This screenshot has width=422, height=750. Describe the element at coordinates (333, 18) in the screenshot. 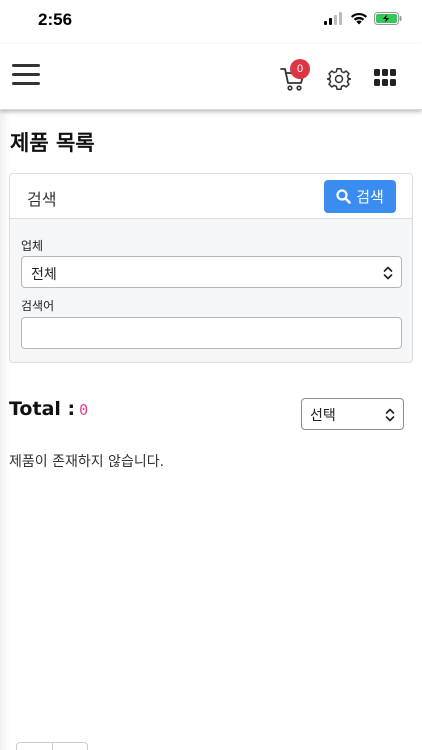

I see `signal-icon` at that location.